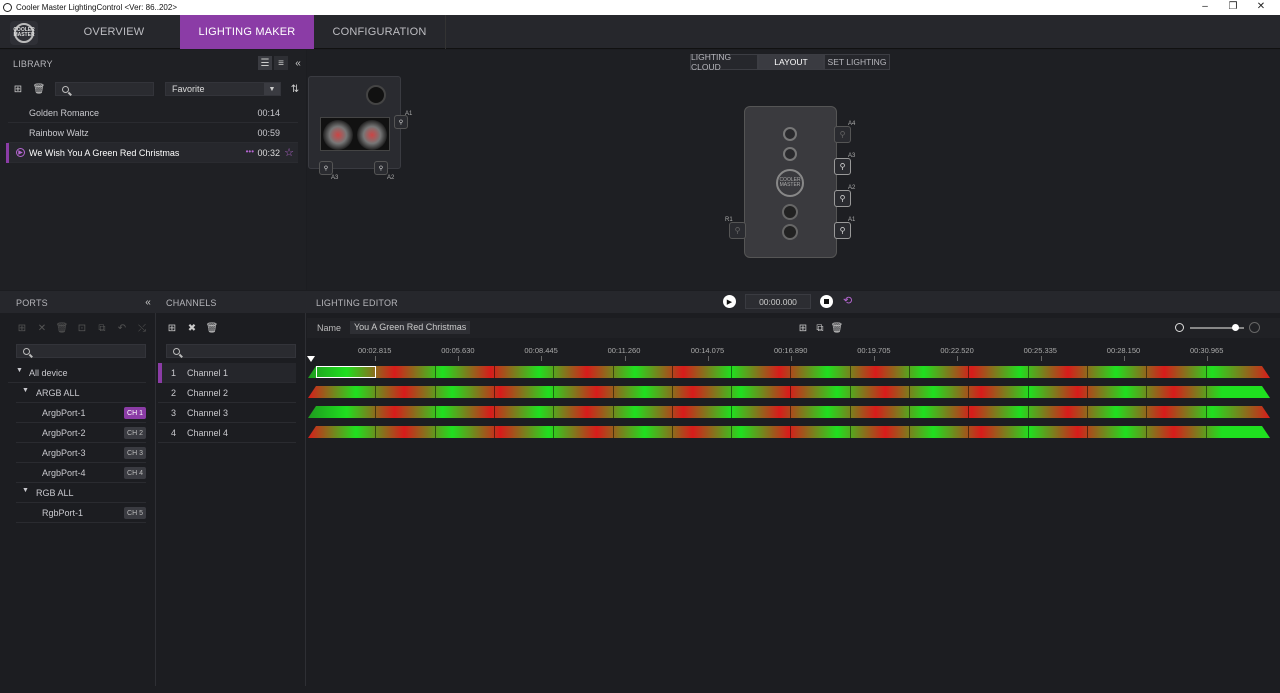  What do you see at coordinates (81, 453) in the screenshot?
I see `tree-item-argbport-3: ArgbPort-3 CH 3` at bounding box center [81, 453].